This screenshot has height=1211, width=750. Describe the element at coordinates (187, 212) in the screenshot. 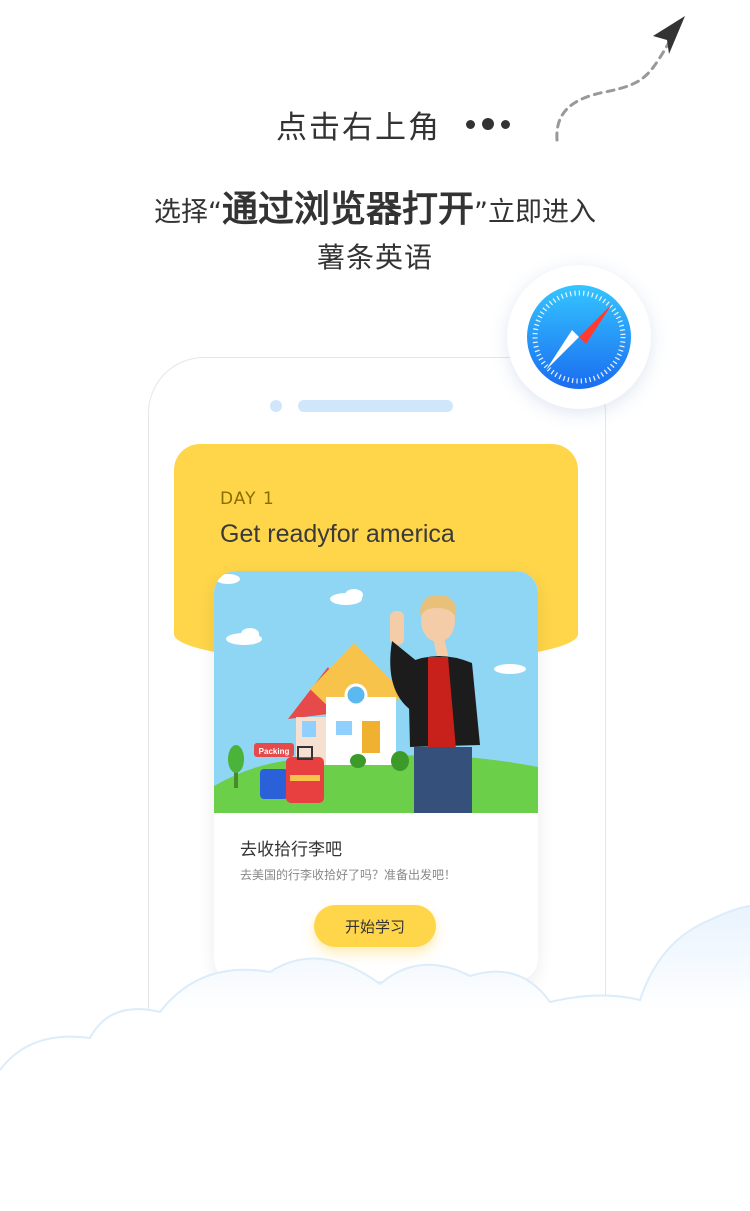

I see `instruction-prefix: 选择“` at that location.